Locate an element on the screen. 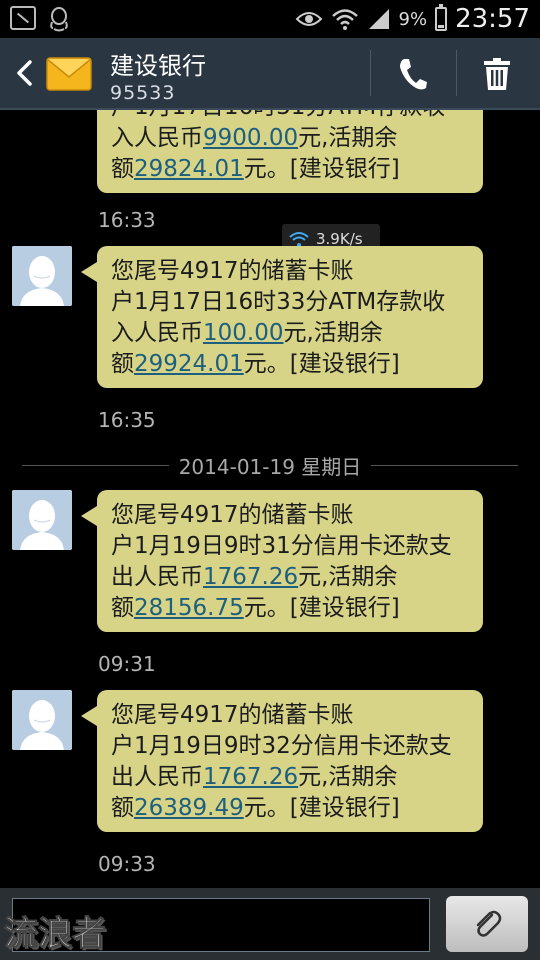 The image size is (540, 960). message-line: 户1月19日9时31分信用卡还款支 is located at coordinates (281, 546).